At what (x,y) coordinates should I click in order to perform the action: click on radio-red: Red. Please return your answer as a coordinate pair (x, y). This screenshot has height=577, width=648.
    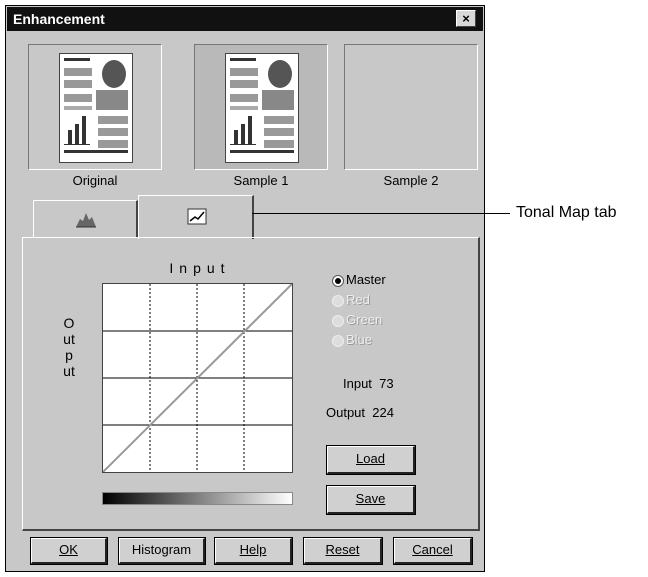
    Looking at the image, I should click on (359, 300).